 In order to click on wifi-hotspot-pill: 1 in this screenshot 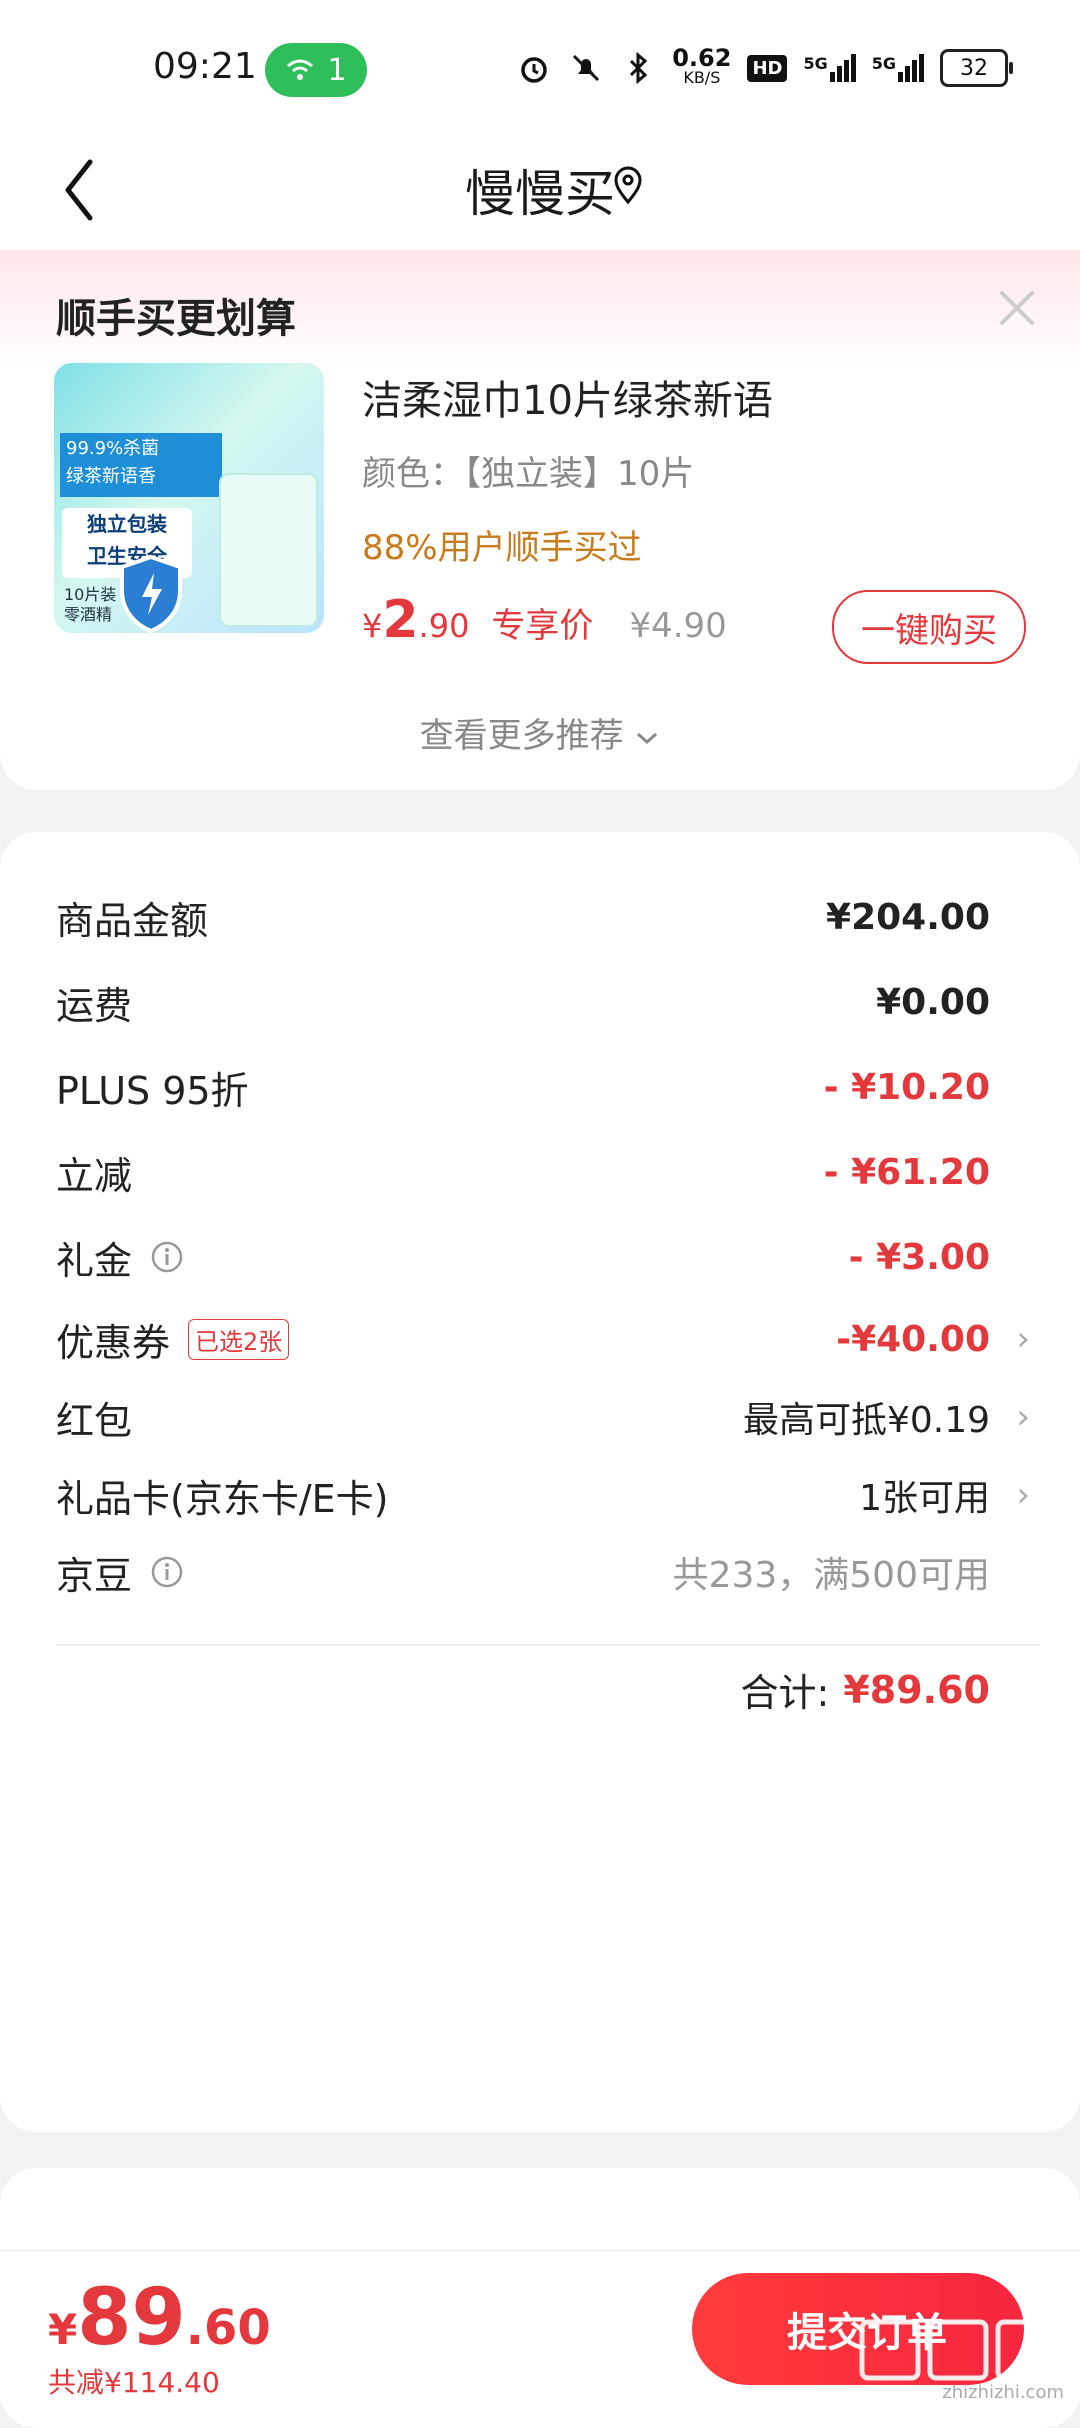, I will do `click(316, 70)`.